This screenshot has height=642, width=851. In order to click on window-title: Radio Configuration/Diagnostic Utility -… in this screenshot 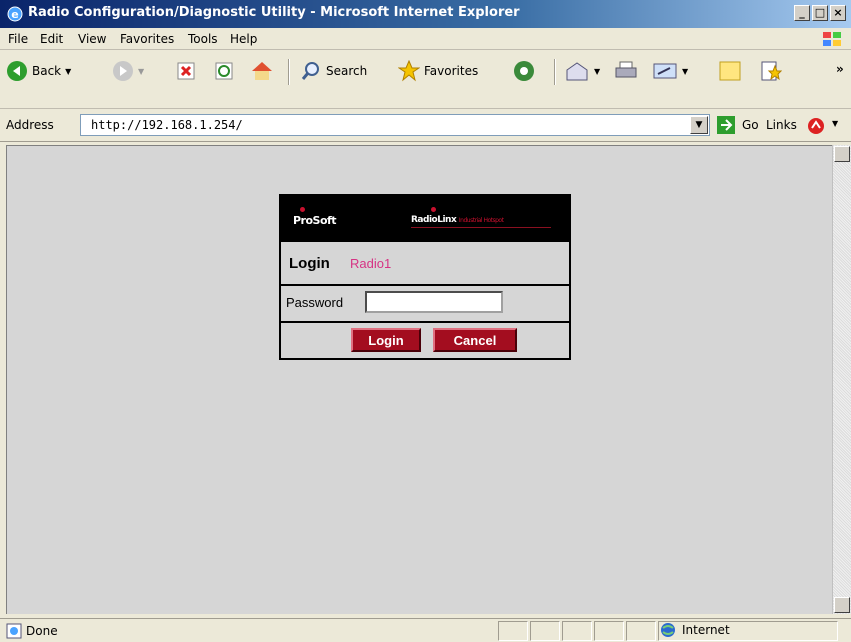, I will do `click(274, 12)`.